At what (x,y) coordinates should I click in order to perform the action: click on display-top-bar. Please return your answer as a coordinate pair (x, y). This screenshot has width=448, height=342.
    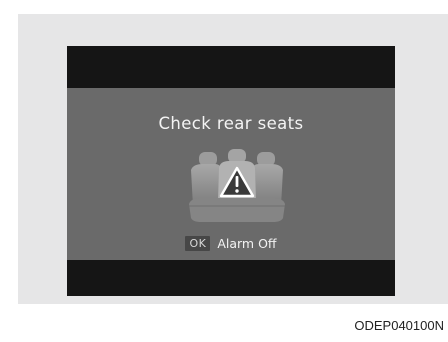
    Looking at the image, I should click on (231, 67).